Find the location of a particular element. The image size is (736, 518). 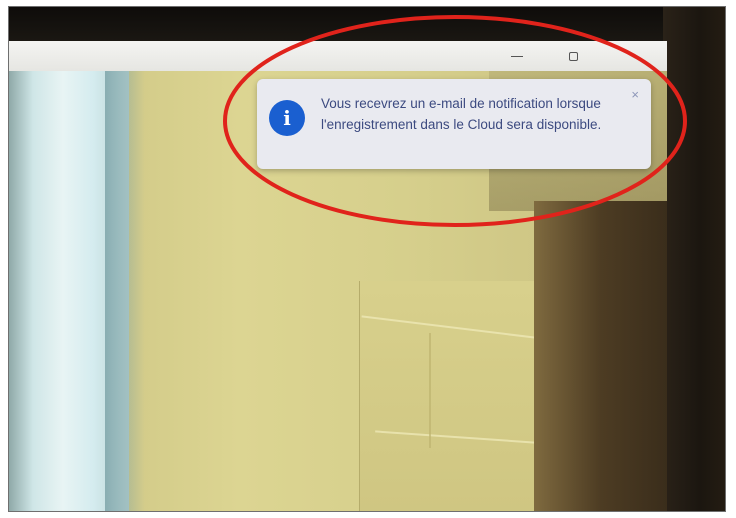

curtain-edge is located at coordinates (125, 291).